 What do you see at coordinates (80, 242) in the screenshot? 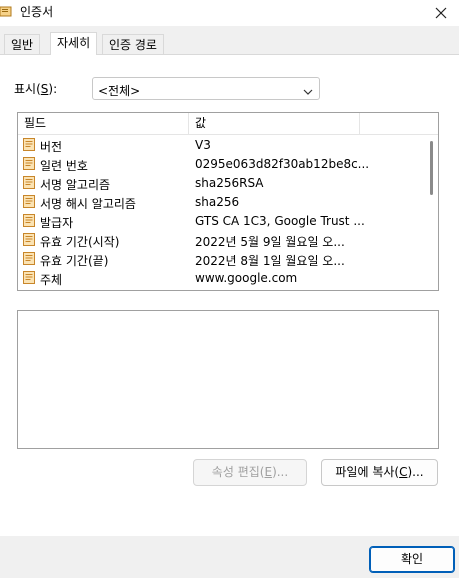
I see `row-field-name: 유효 기간(시작)` at bounding box center [80, 242].